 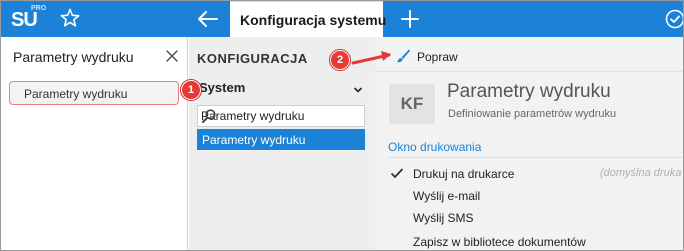 I want to click on checkmark-icon, so click(x=397, y=173).